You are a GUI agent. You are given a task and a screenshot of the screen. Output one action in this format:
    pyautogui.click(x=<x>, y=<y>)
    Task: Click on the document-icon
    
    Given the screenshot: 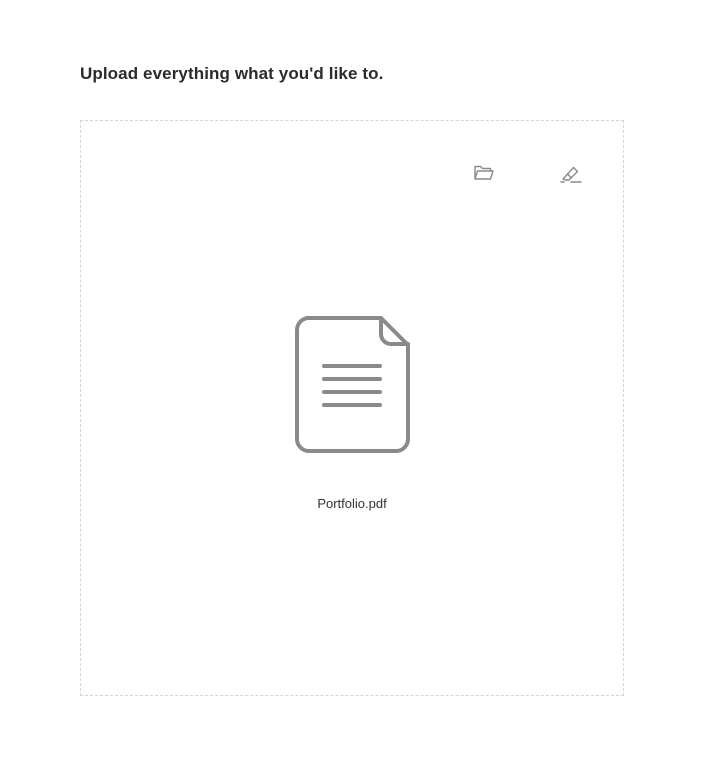 What is the action you would take?
    pyautogui.click(x=352, y=384)
    